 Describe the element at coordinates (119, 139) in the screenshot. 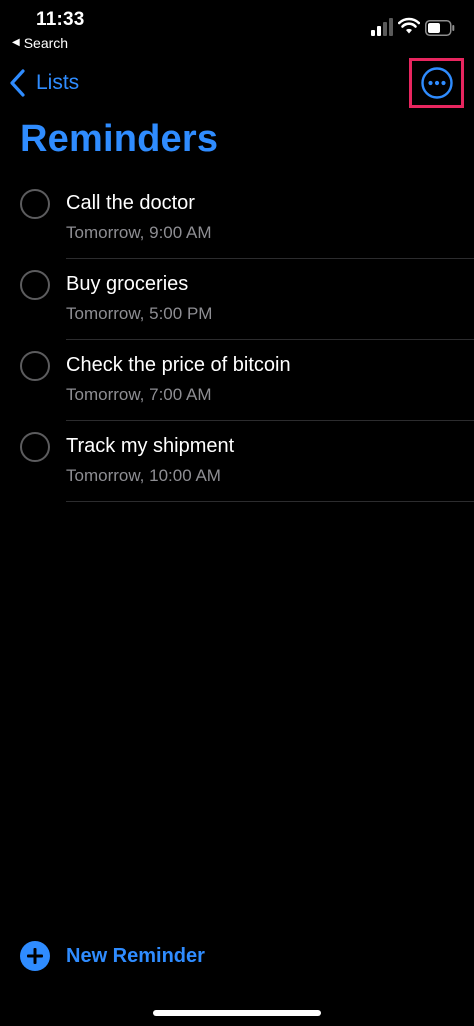

I see `page-title: Reminders` at that location.